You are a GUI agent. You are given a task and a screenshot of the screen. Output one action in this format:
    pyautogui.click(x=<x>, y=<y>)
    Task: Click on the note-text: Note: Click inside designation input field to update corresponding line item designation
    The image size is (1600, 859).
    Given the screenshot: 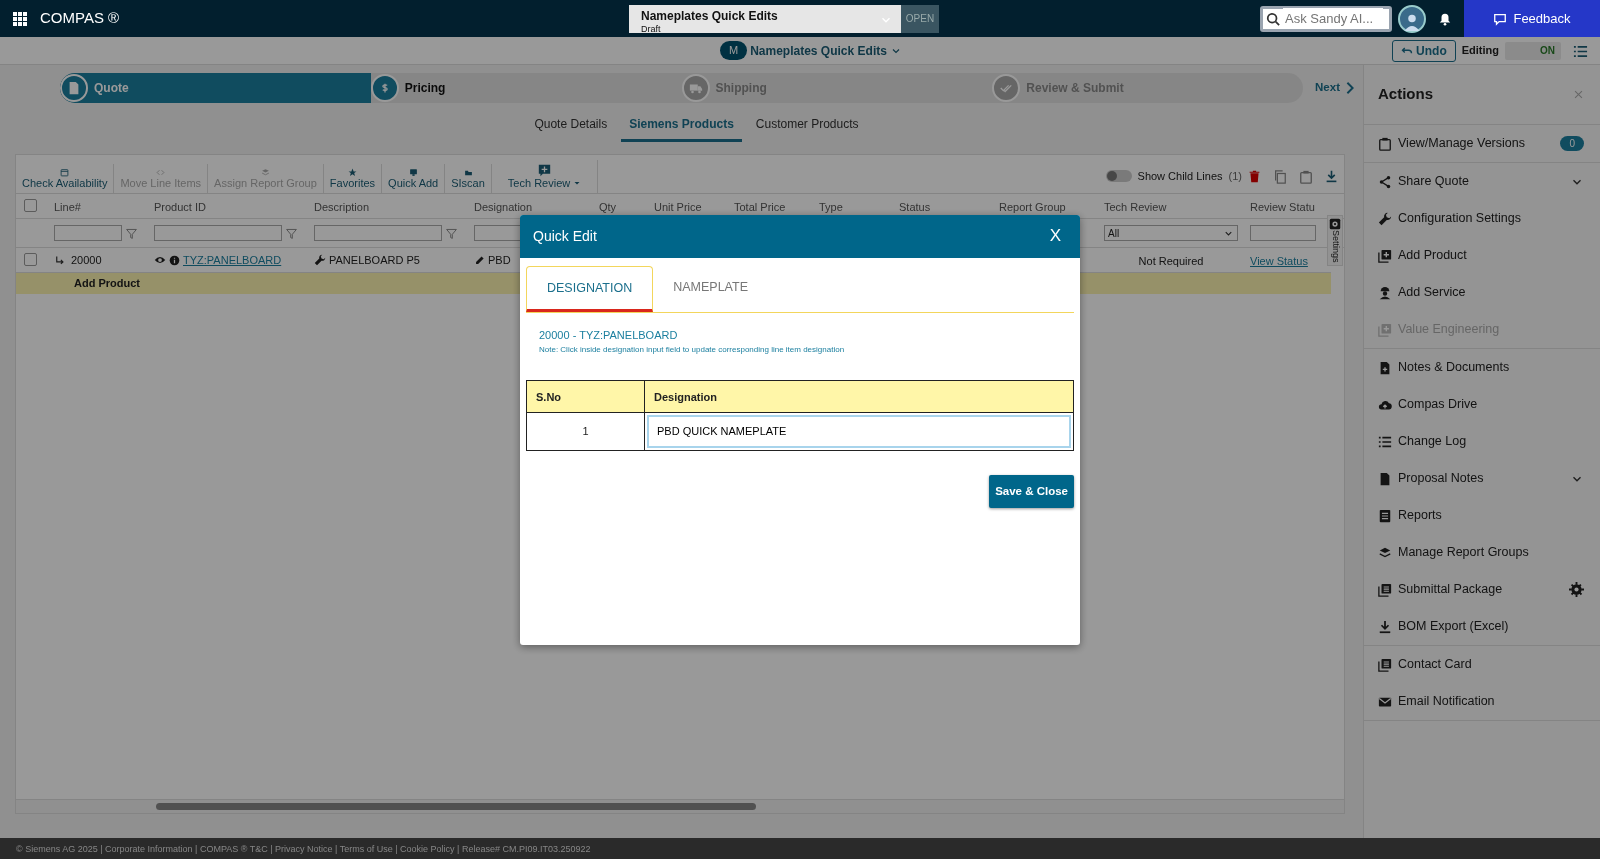 What is the action you would take?
    pyautogui.click(x=692, y=349)
    